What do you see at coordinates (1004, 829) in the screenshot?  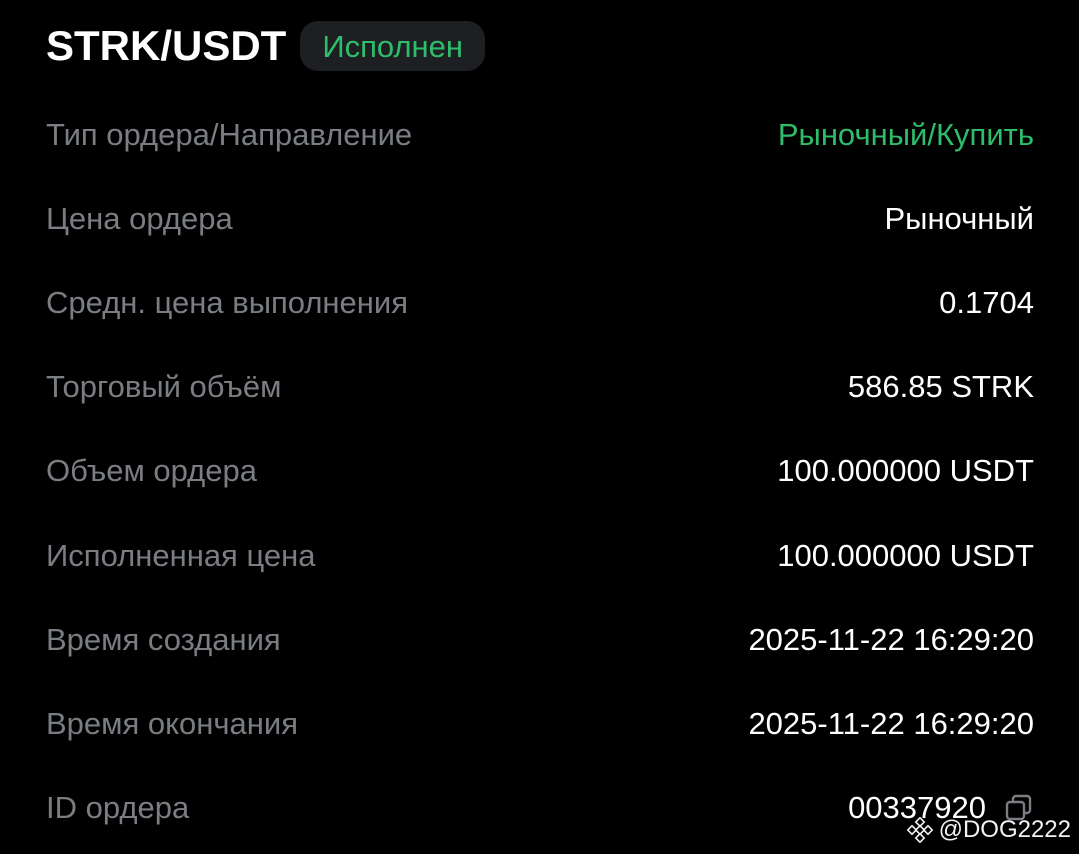 I see `watermark-text: @DOG2222` at bounding box center [1004, 829].